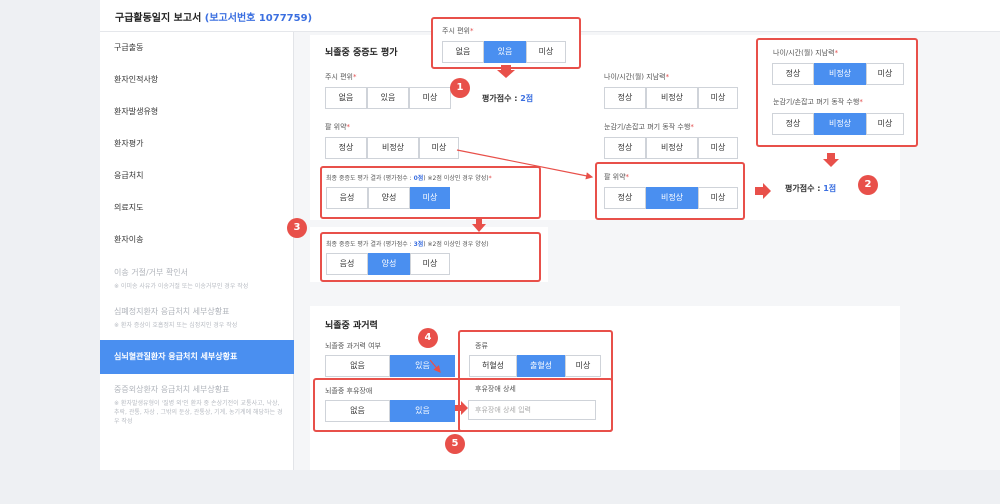  Describe the element at coordinates (297, 228) in the screenshot. I see `step-badge-3: 3` at that location.